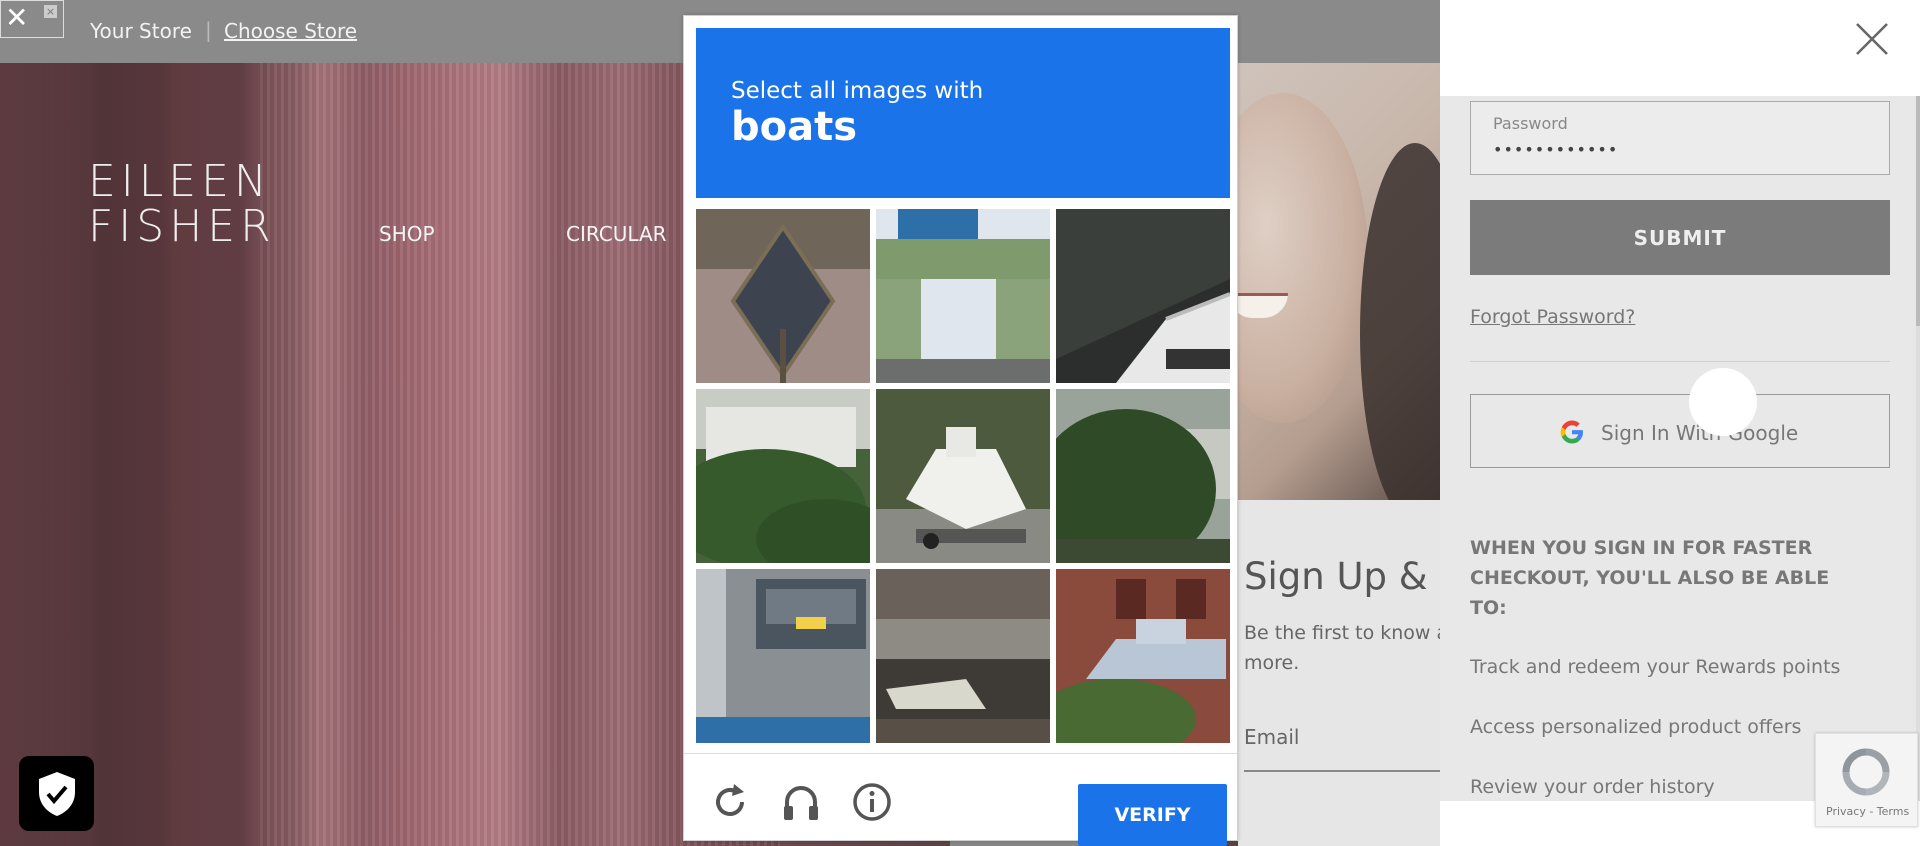 This screenshot has width=1920, height=846. Describe the element at coordinates (963, 113) in the screenshot. I see `captcha-header: Select all images with boats` at that location.